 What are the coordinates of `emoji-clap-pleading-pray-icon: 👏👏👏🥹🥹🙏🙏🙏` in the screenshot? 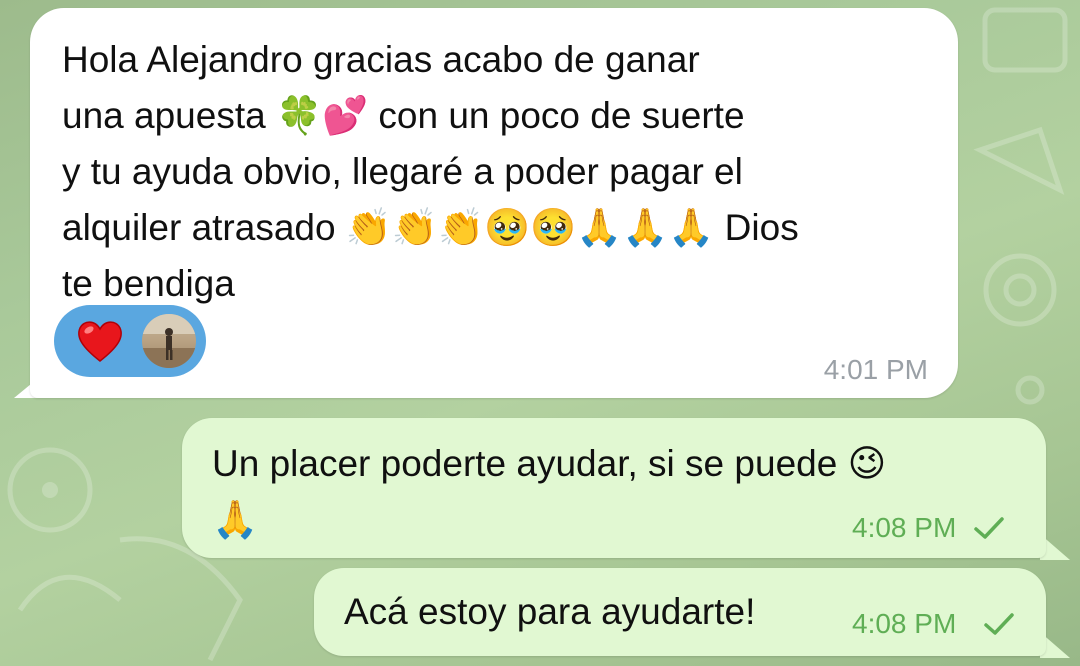 It's located at (530, 227).